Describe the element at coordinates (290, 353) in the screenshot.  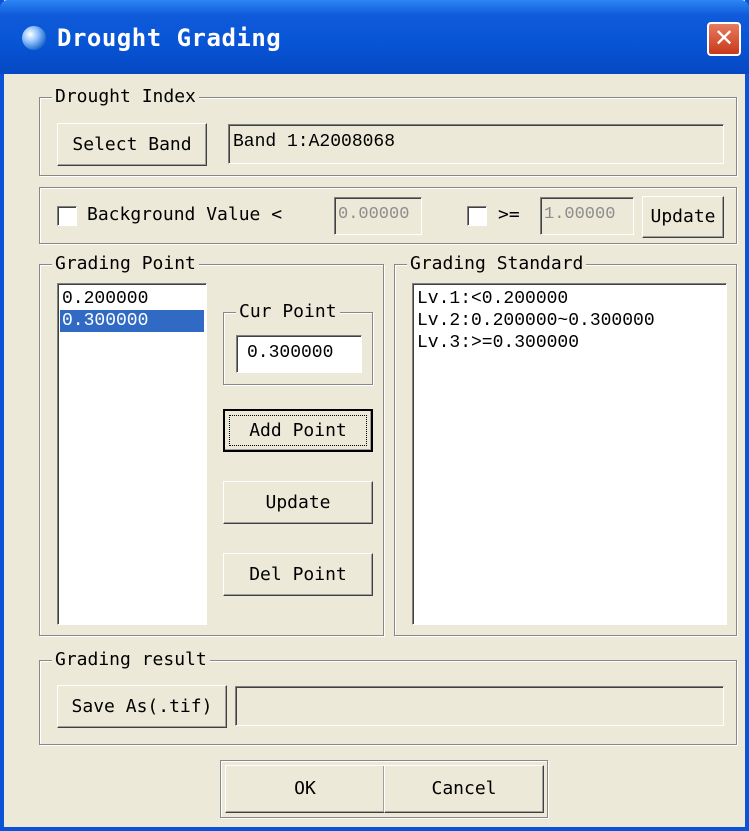
I see `cur-point-value: 0.300000` at that location.